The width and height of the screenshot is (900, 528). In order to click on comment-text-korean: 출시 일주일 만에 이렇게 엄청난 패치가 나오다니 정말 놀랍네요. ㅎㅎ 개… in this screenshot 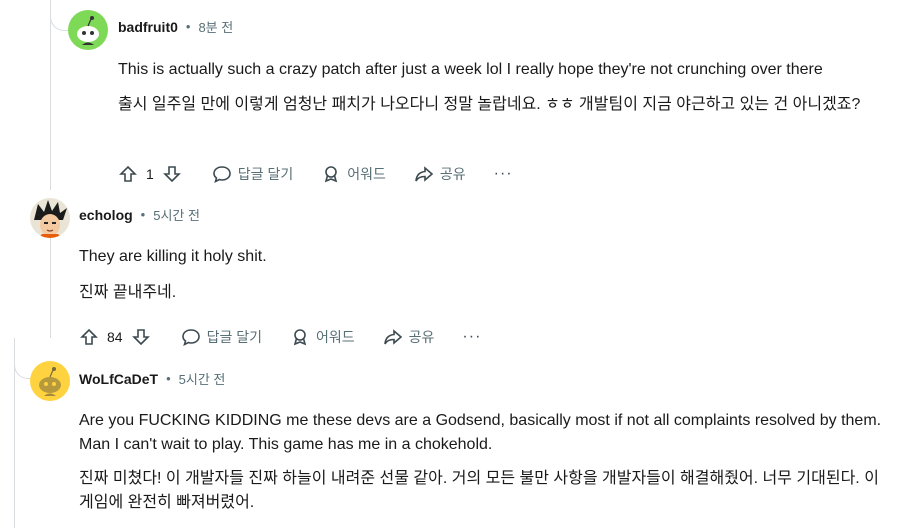, I will do `click(489, 104)`.